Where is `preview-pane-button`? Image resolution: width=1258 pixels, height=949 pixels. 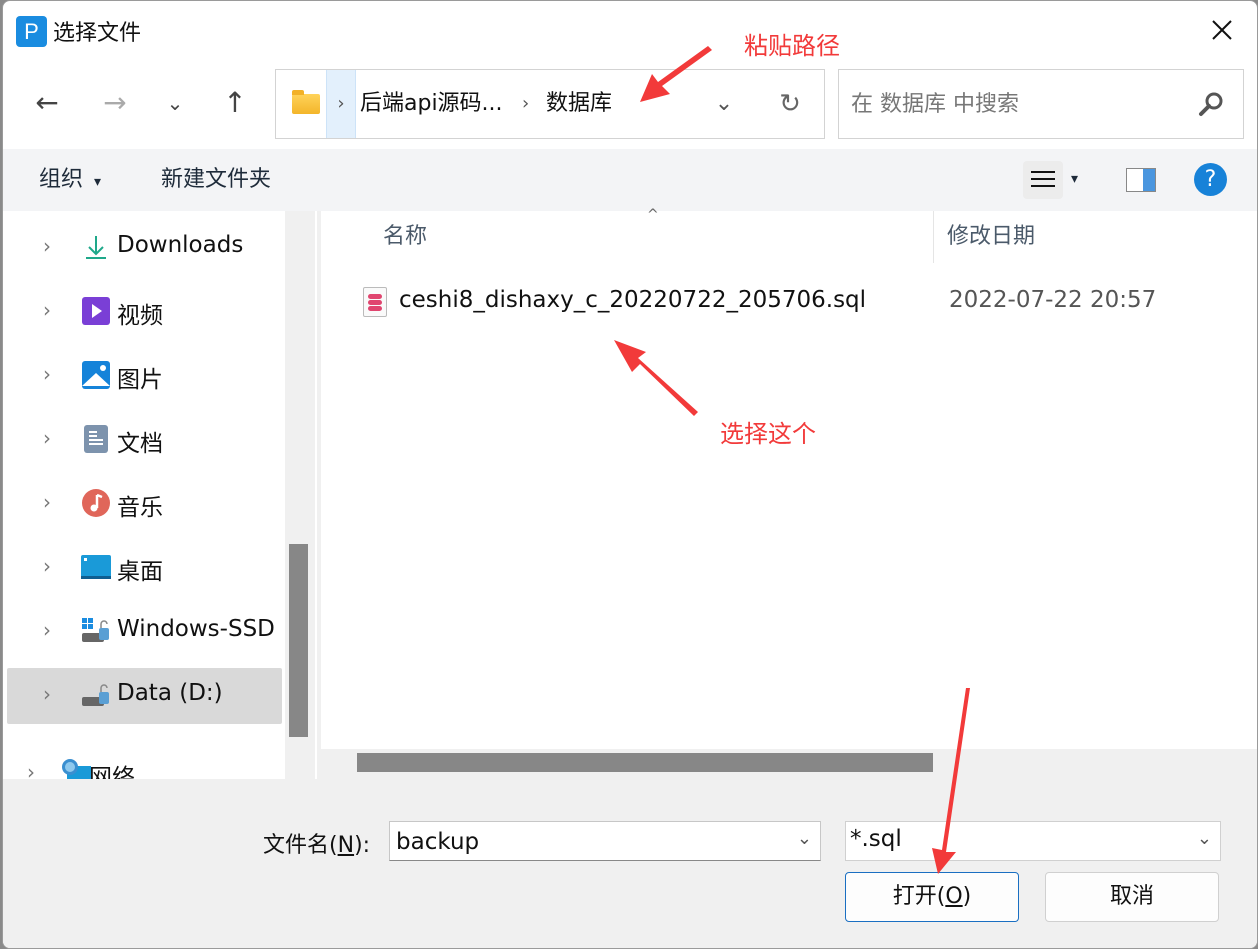 preview-pane-button is located at coordinates (1141, 180).